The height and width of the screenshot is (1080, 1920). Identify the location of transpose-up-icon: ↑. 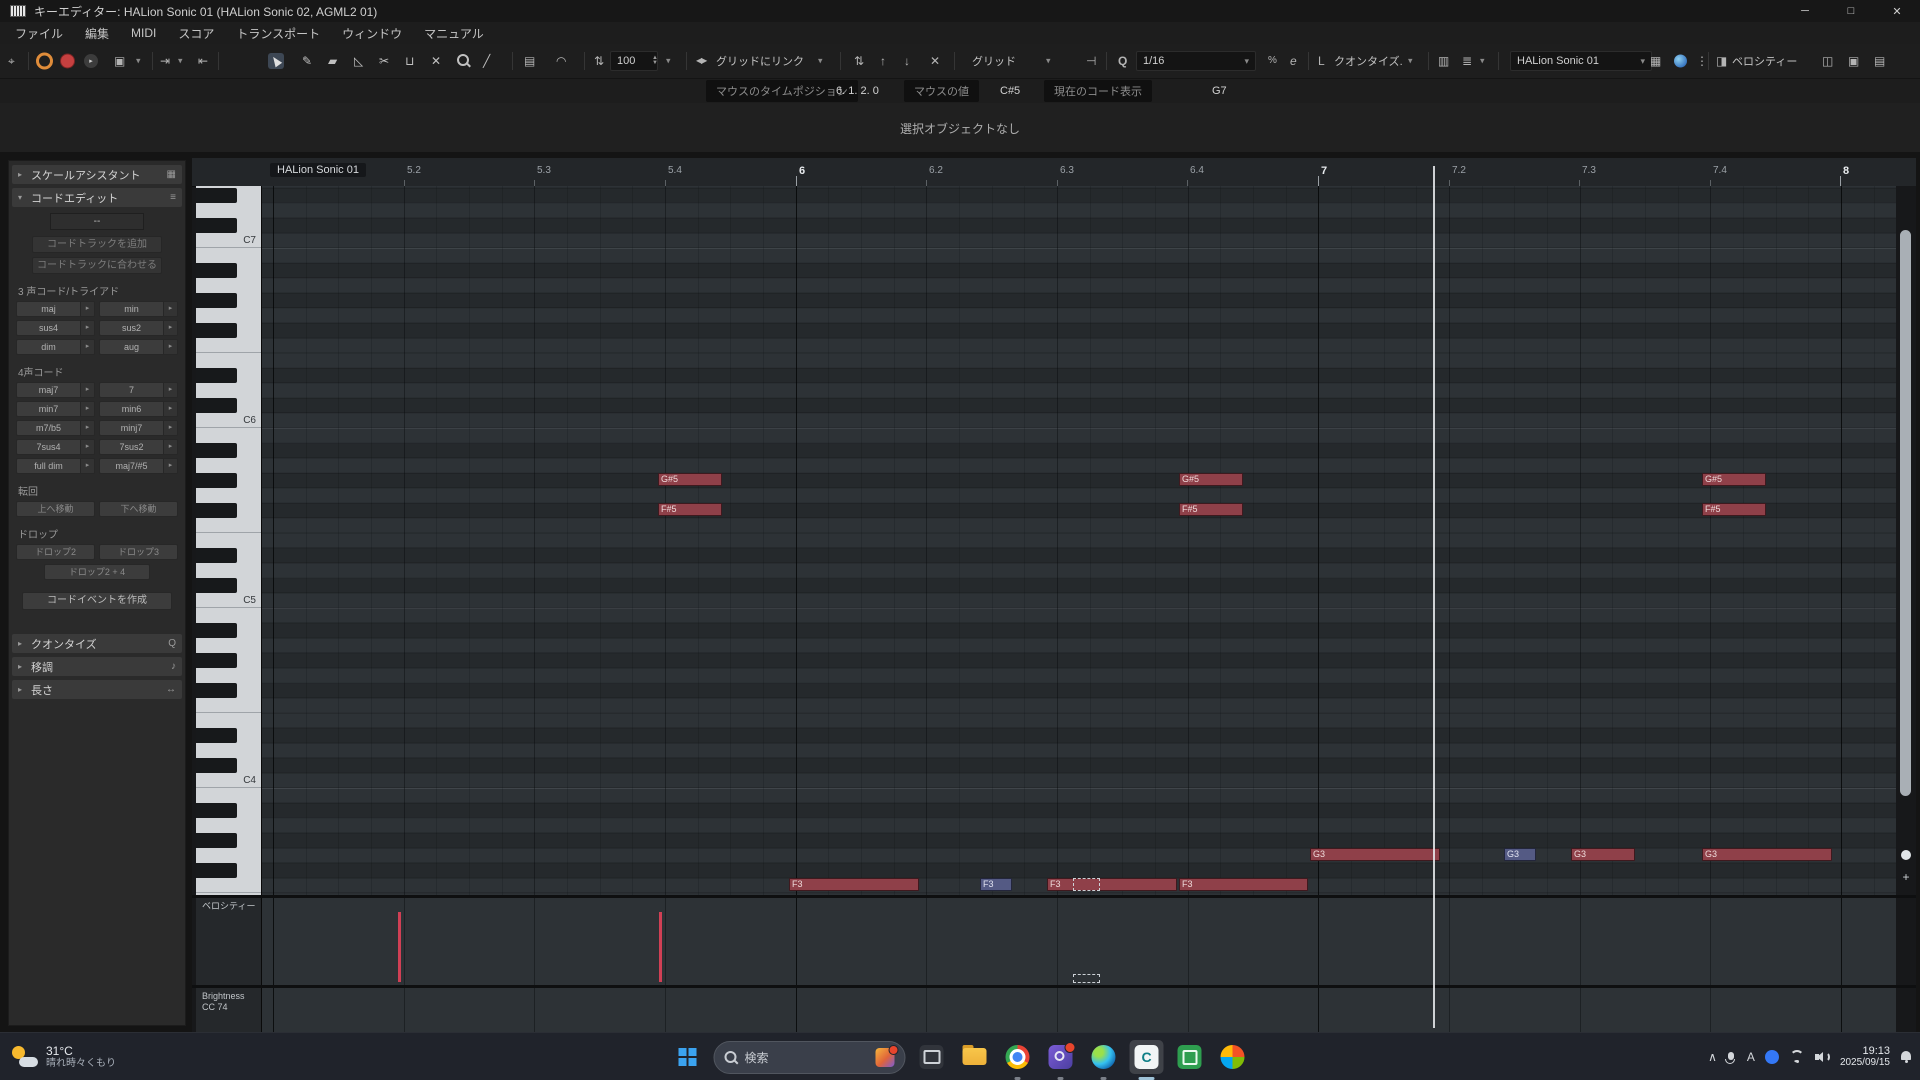
(883, 61).